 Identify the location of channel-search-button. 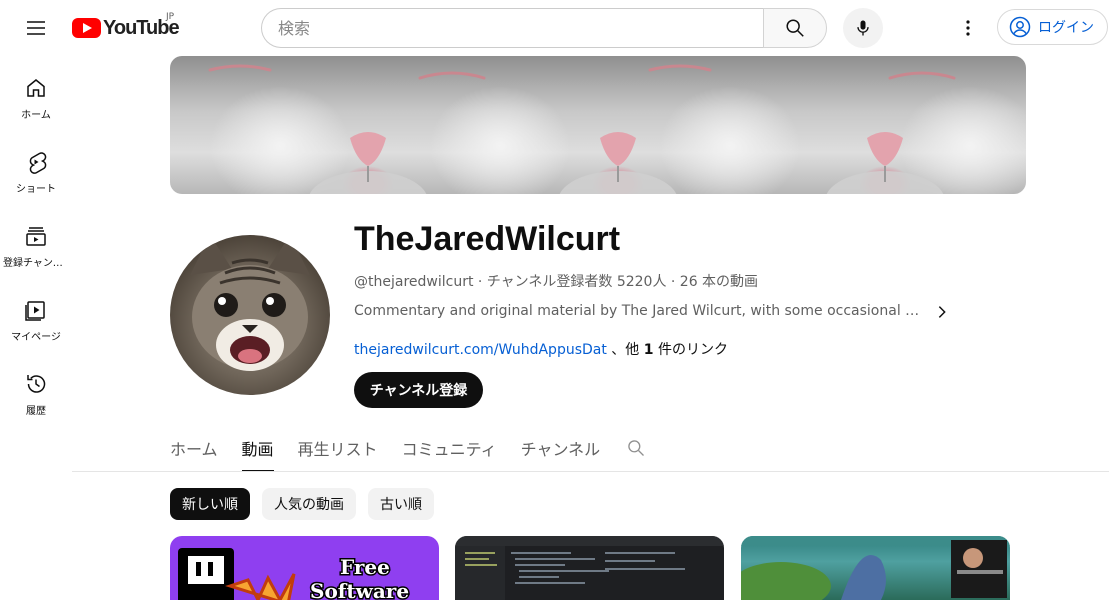
(636, 448).